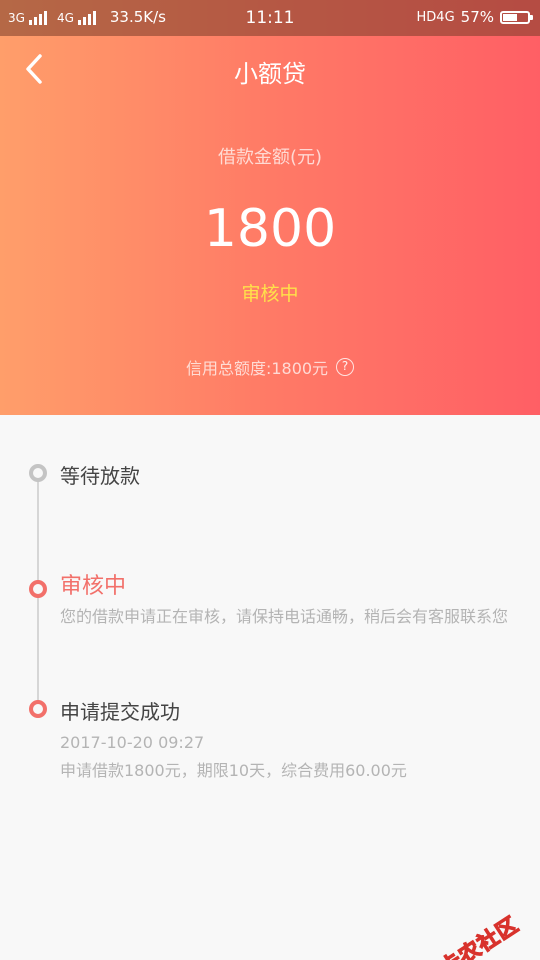 The height and width of the screenshot is (960, 540). I want to click on loan-amount-value: 1800, so click(270, 229).